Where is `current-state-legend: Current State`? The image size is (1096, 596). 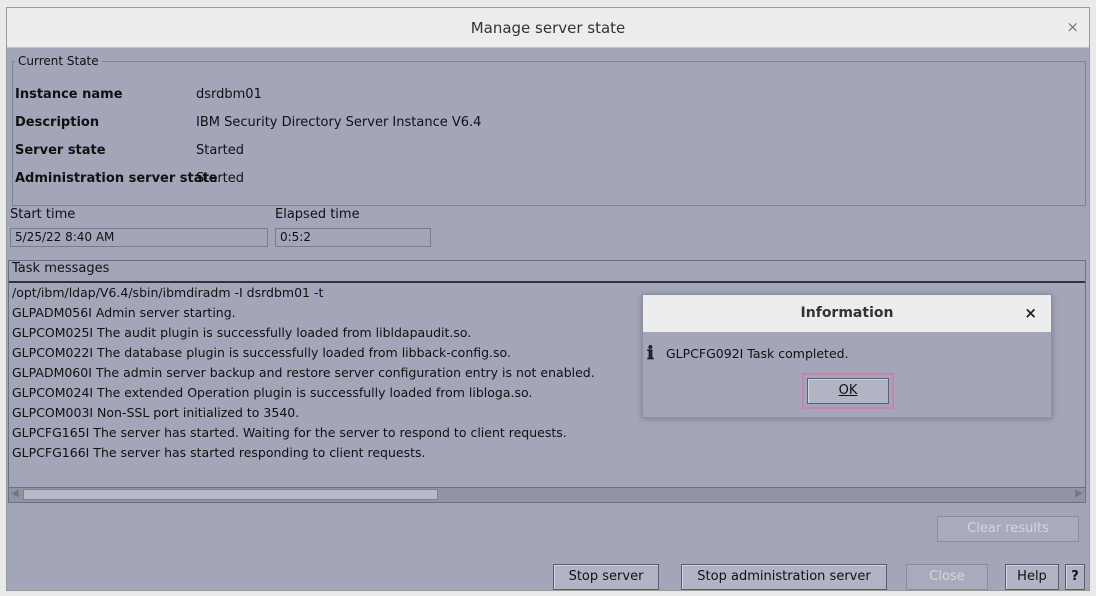
current-state-legend: Current State is located at coordinates (58, 61).